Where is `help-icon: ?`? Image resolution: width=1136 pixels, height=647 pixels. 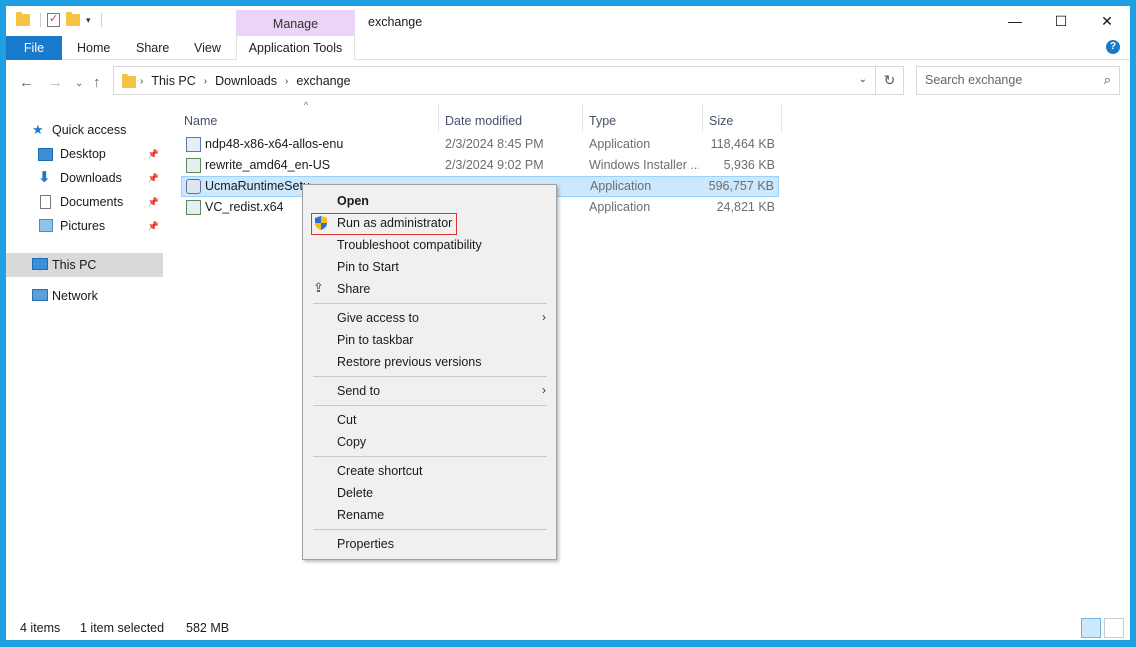 help-icon: ? is located at coordinates (1113, 47).